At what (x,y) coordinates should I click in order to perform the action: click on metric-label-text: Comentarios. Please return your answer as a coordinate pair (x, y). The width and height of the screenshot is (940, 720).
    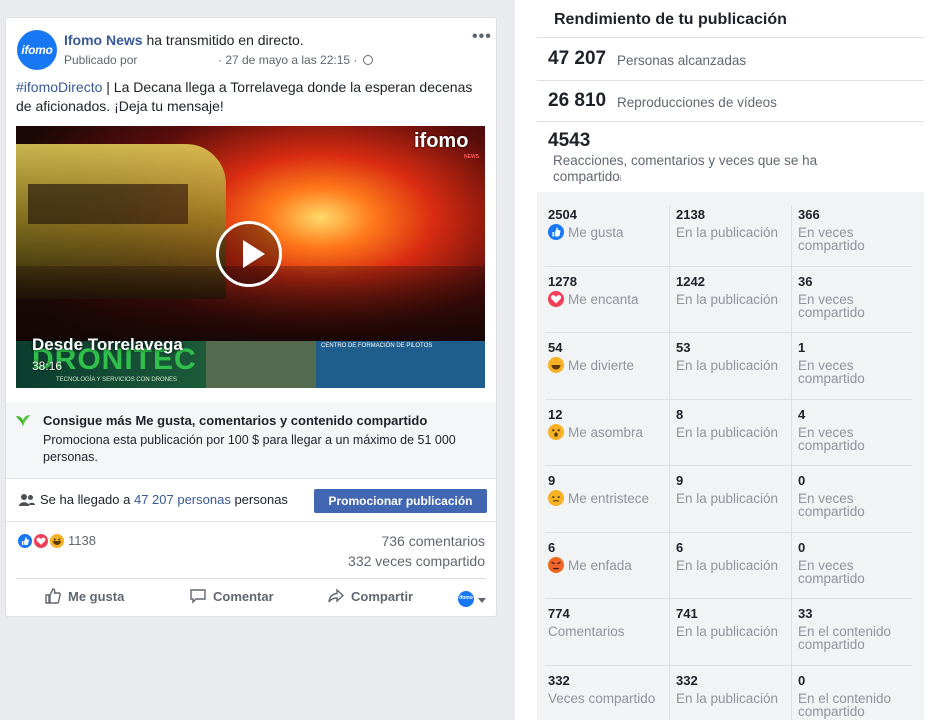
    Looking at the image, I should click on (586, 631).